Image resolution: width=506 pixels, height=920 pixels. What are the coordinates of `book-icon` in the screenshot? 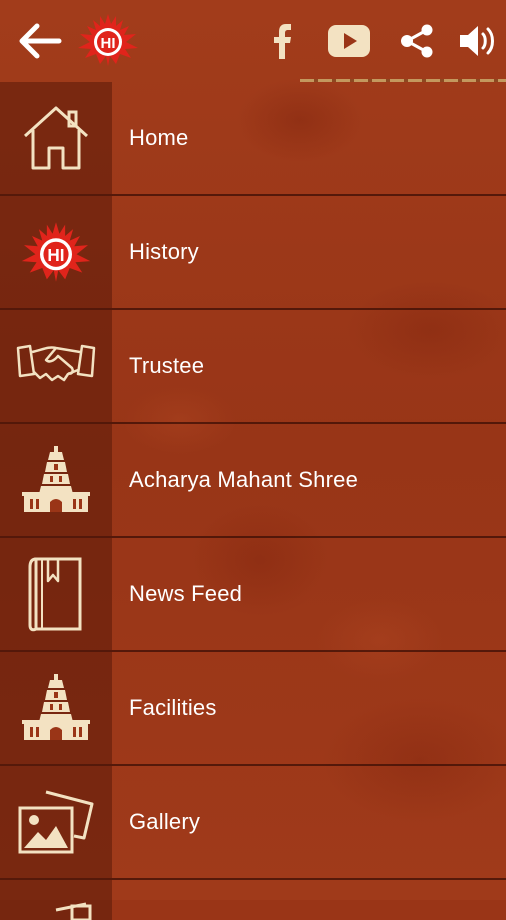 It's located at (55, 594).